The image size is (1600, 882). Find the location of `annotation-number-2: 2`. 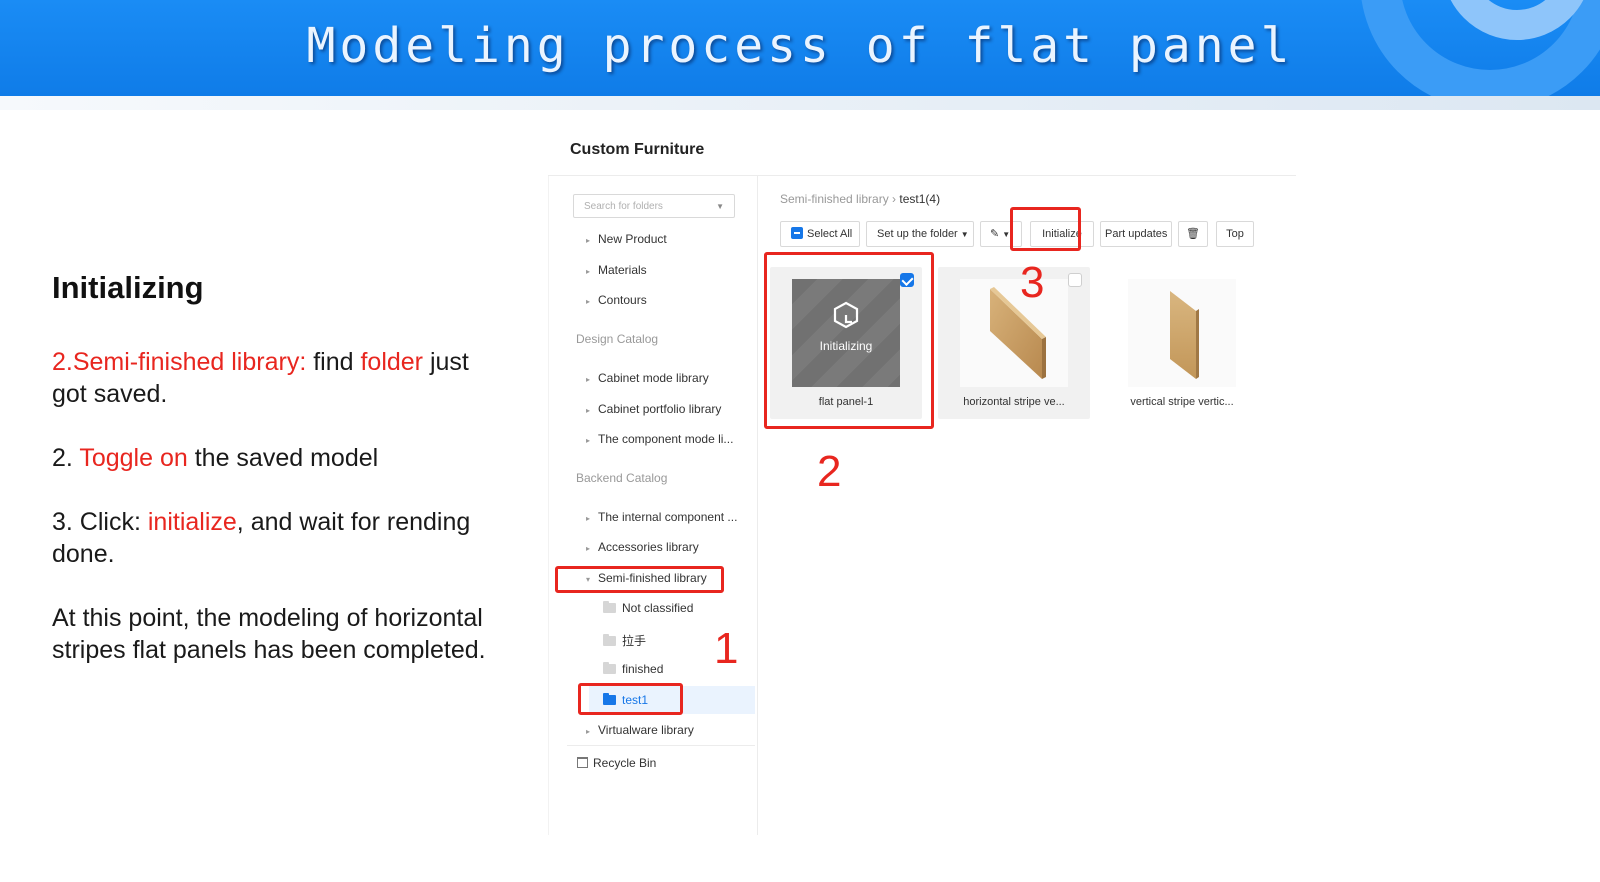

annotation-number-2: 2 is located at coordinates (829, 471).